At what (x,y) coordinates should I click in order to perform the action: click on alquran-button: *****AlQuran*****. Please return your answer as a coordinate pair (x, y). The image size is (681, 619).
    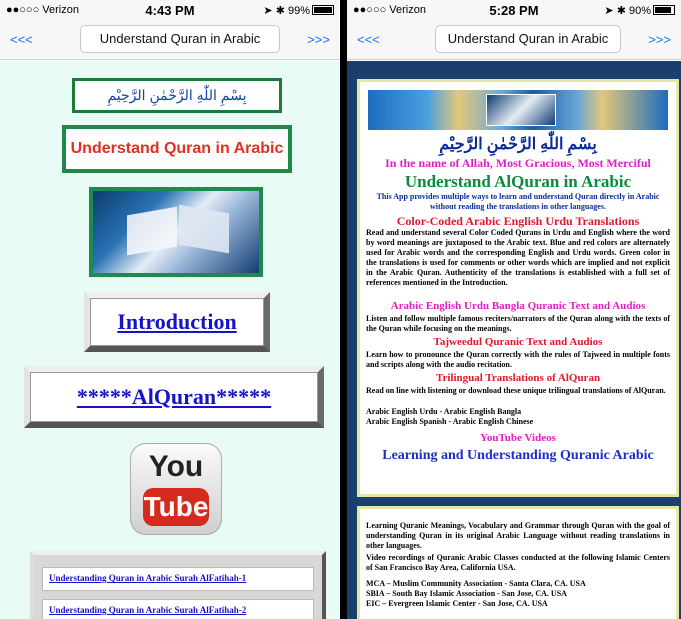
    Looking at the image, I should click on (174, 397).